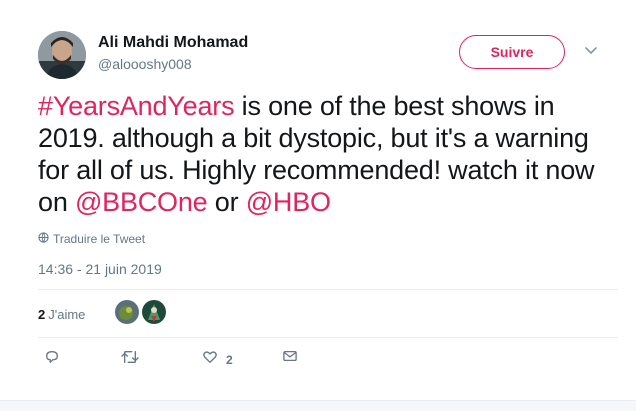 Image resolution: width=636 pixels, height=411 pixels. What do you see at coordinates (226, 202) in the screenshot?
I see `tweet-text-connector: or` at bounding box center [226, 202].